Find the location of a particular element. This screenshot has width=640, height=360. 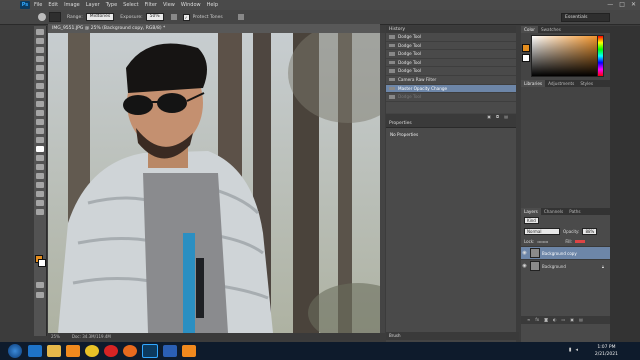

menu-window: Window is located at coordinates (191, 5).